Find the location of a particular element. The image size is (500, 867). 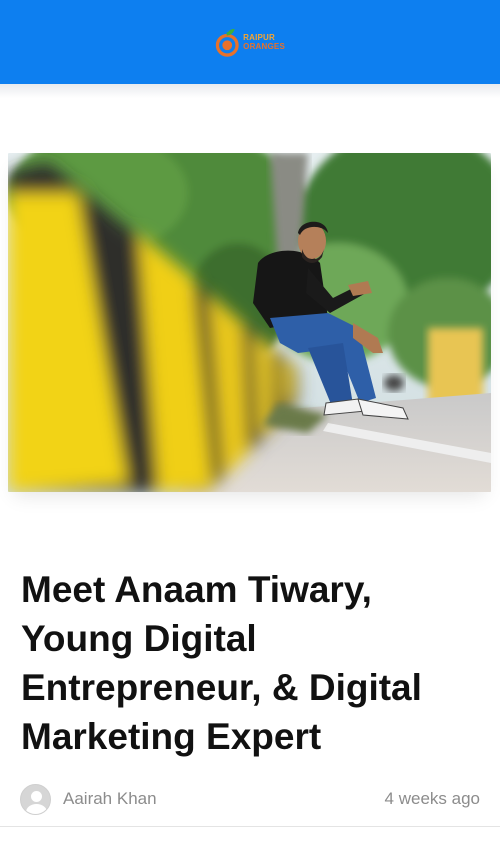

meta-divider is located at coordinates (250, 826).